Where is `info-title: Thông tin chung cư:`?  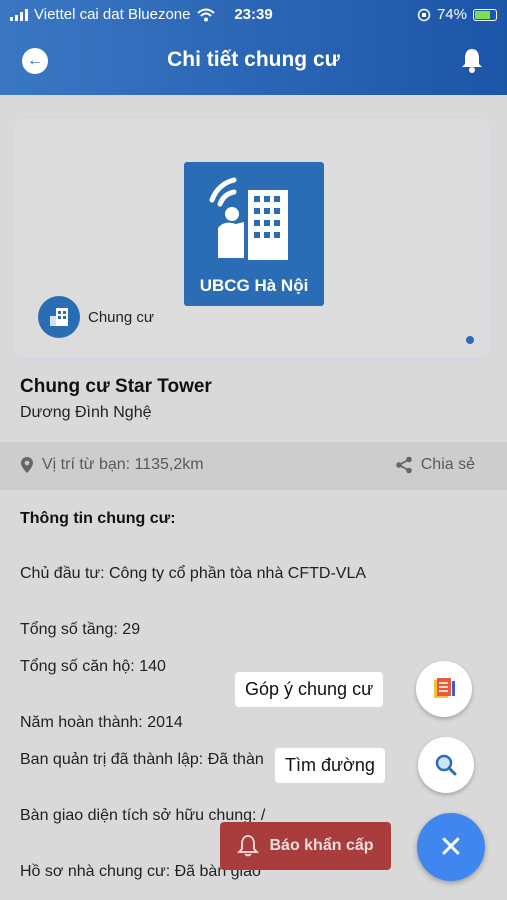 info-title: Thông tin chung cư: is located at coordinates (98, 518).